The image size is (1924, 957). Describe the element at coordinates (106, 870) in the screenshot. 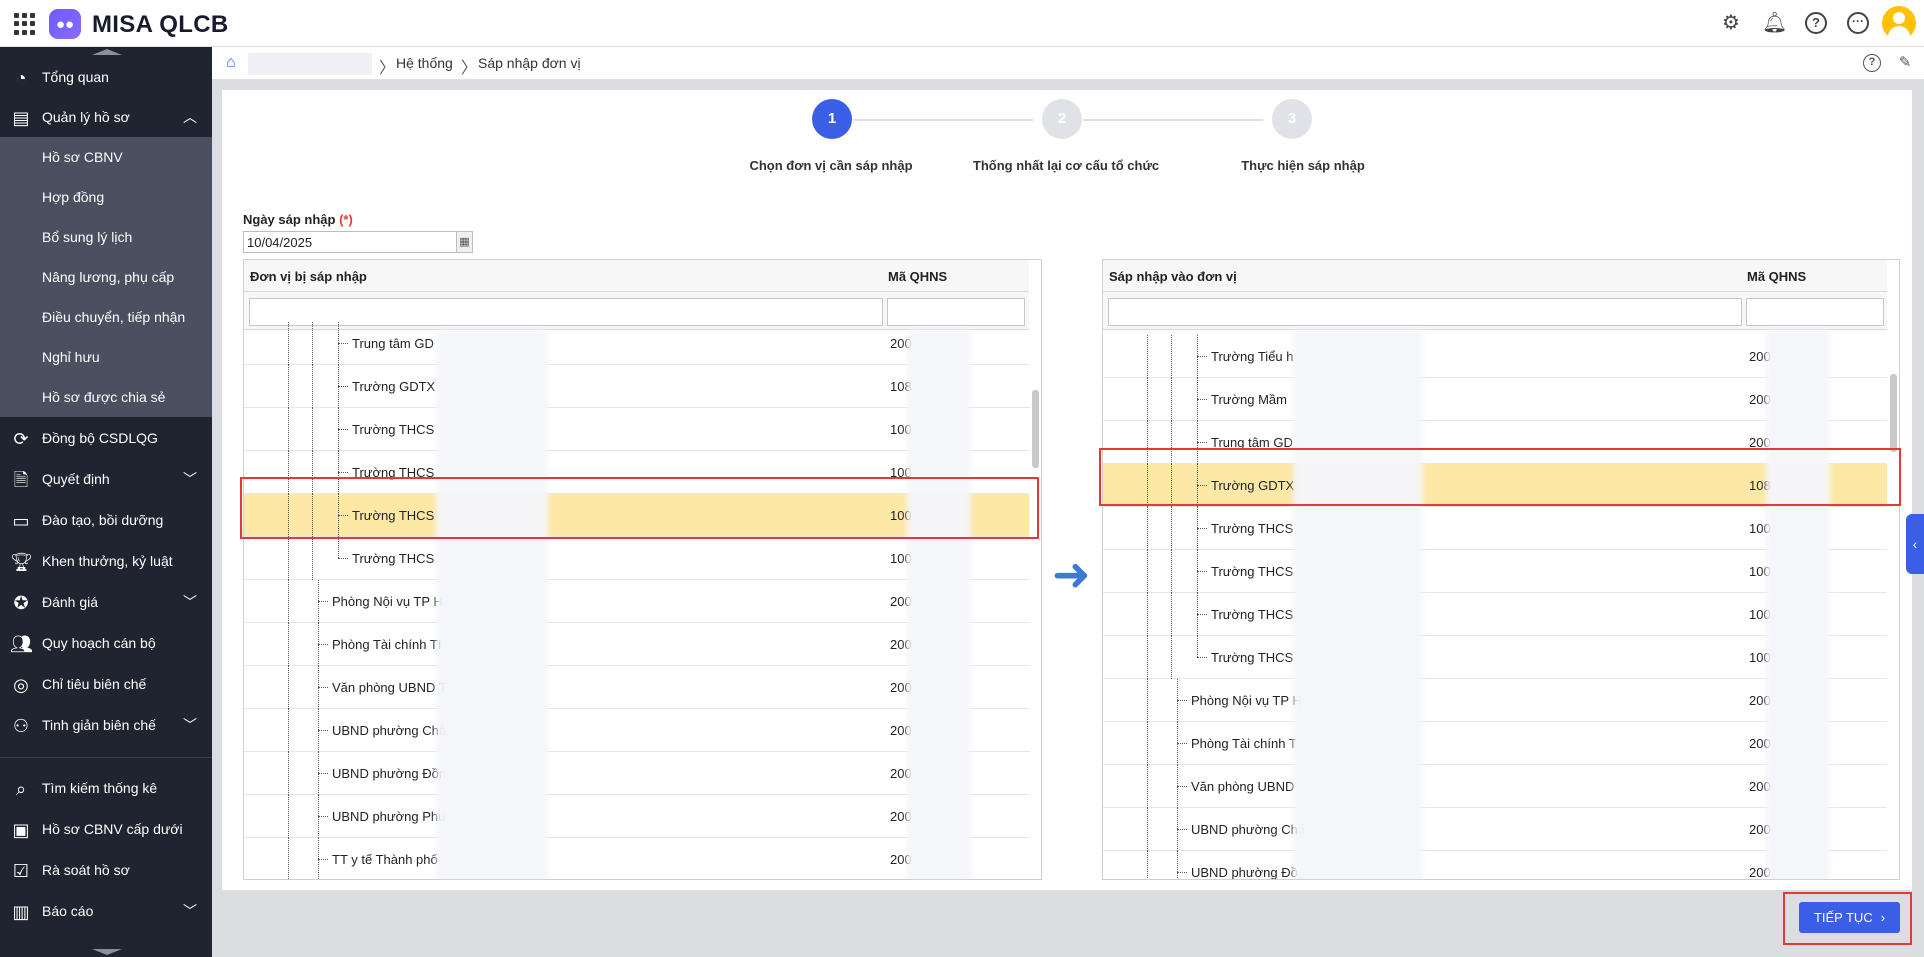

I see `sidebar-item-ra-soat: ☑ Rà soát hồ sơ` at that location.